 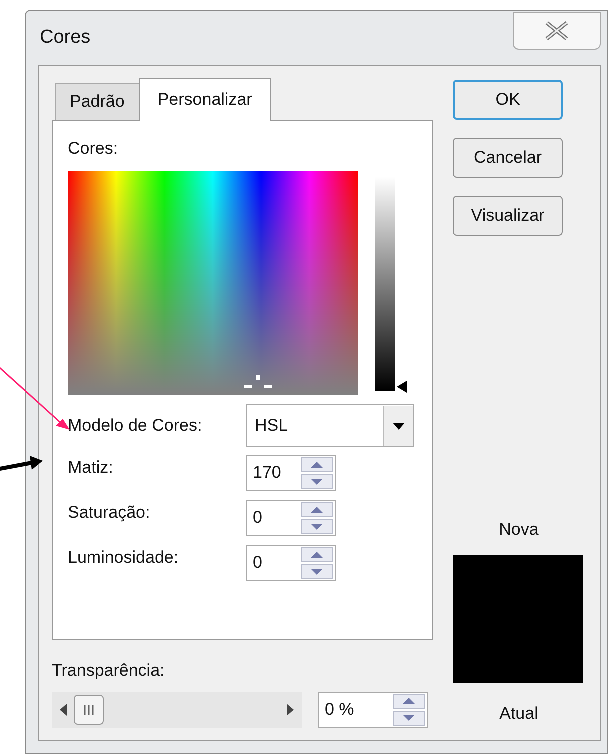 What do you see at coordinates (508, 100) in the screenshot?
I see `dialog-button: OK` at bounding box center [508, 100].